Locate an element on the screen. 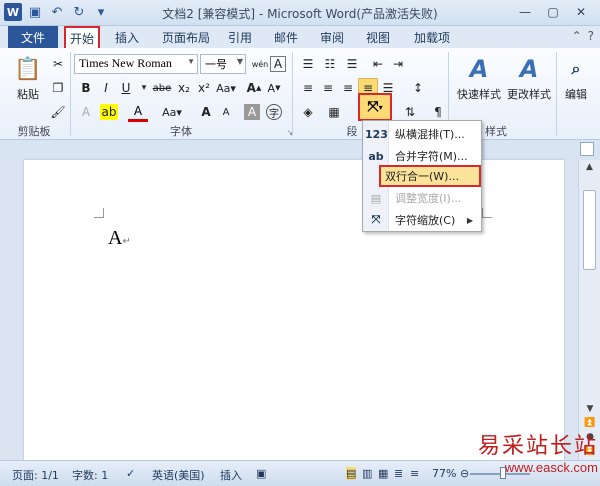  print-layout-view-icon: ▤ is located at coordinates (351, 473).